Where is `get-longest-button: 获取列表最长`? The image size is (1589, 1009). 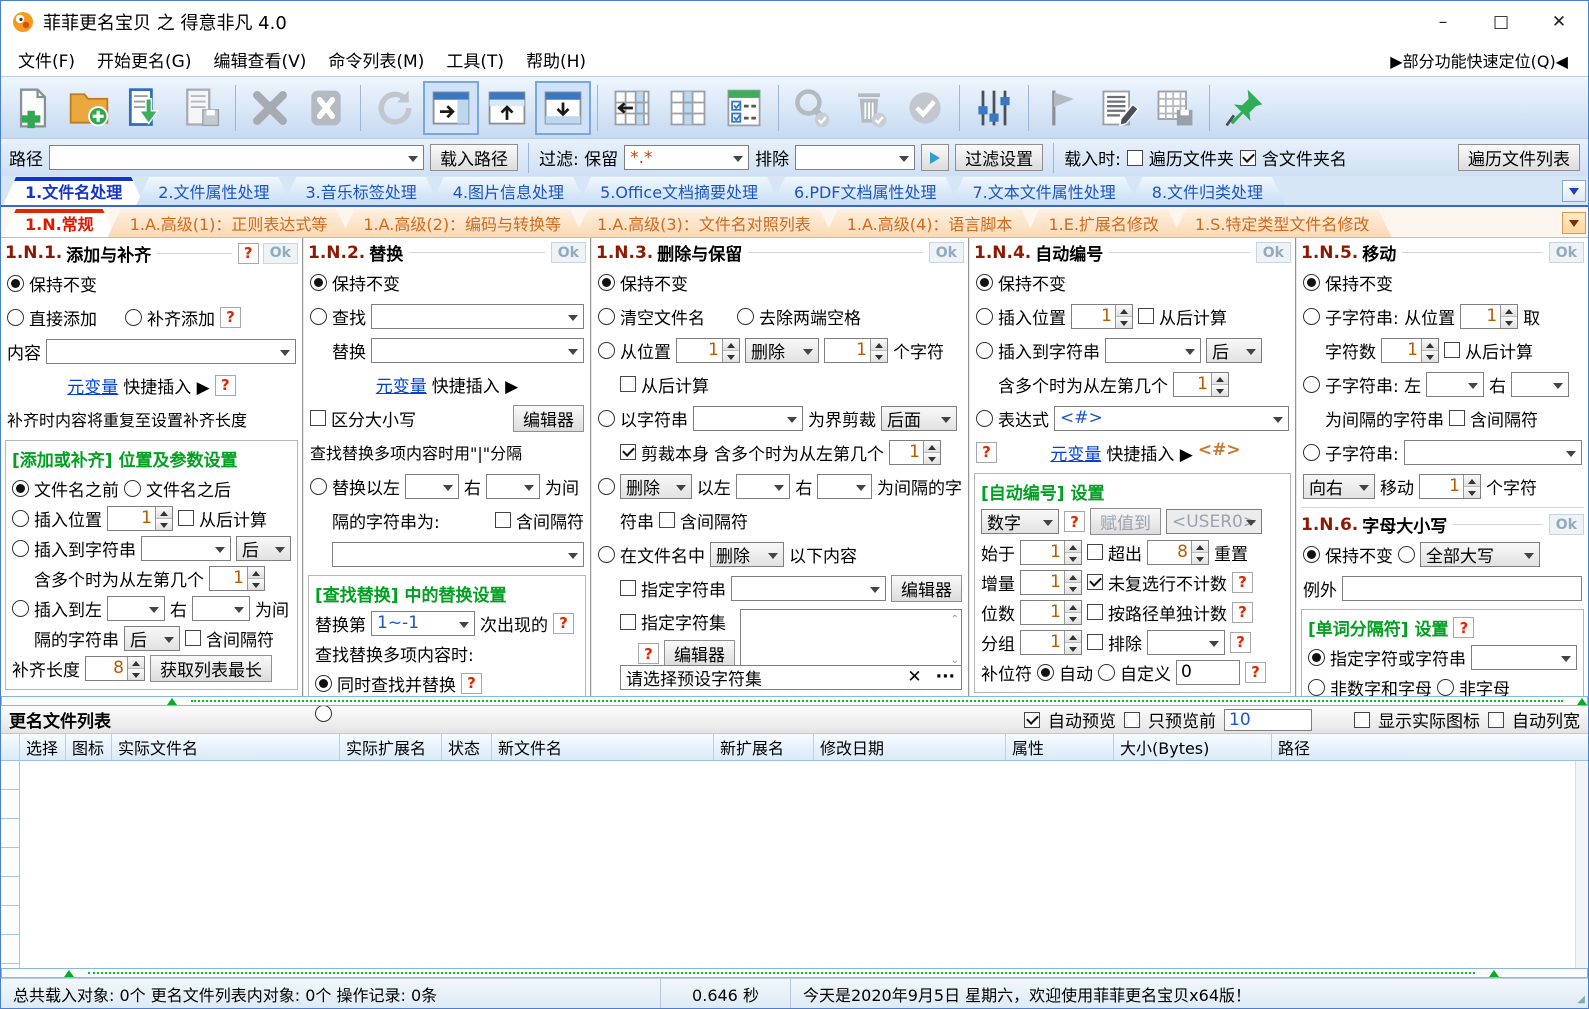
get-longest-button: 获取列表最长 is located at coordinates (211, 668).